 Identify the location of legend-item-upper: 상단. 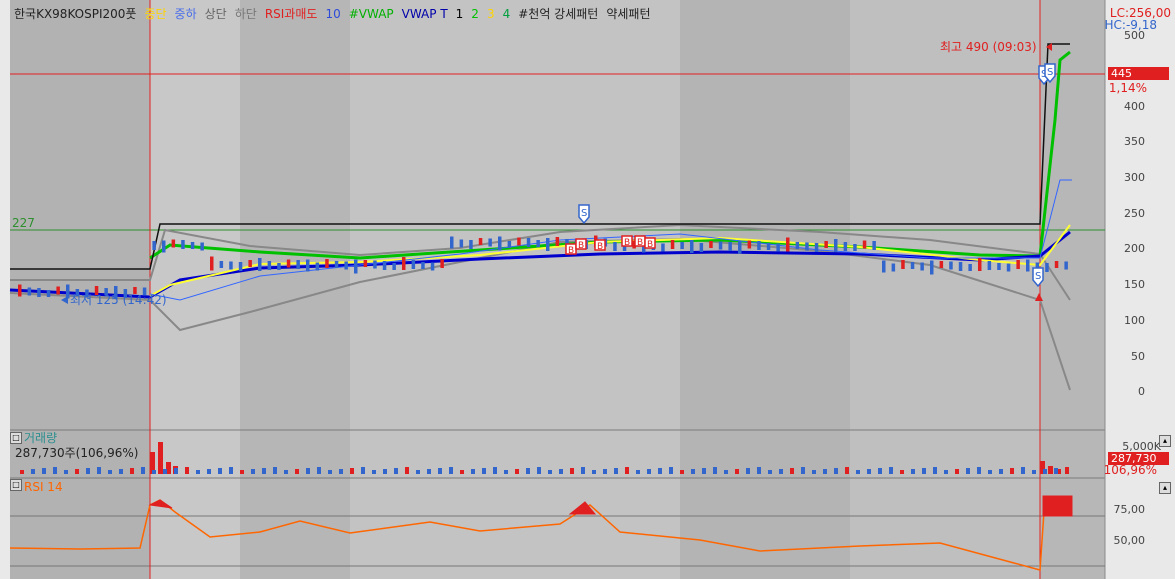
(215, 14).